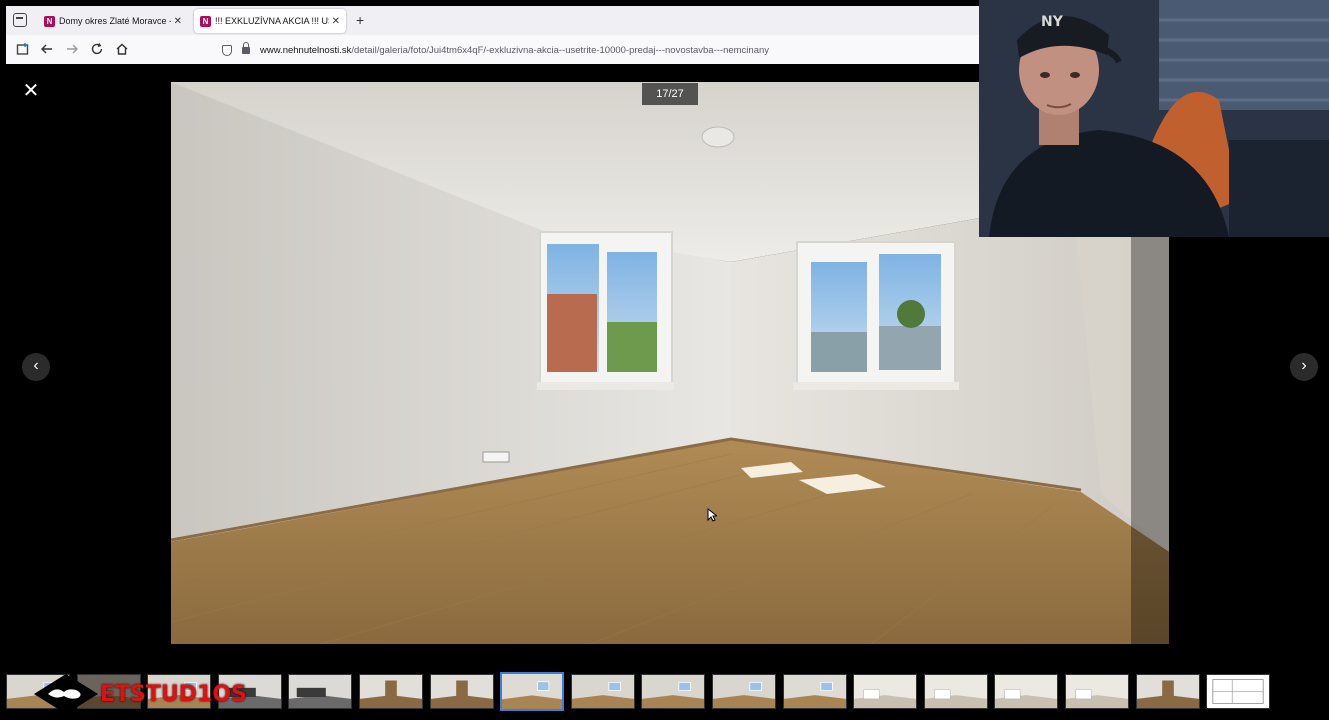 Image resolution: width=1329 pixels, height=720 pixels. Describe the element at coordinates (20, 20) in the screenshot. I see `tab-list-icon` at that location.